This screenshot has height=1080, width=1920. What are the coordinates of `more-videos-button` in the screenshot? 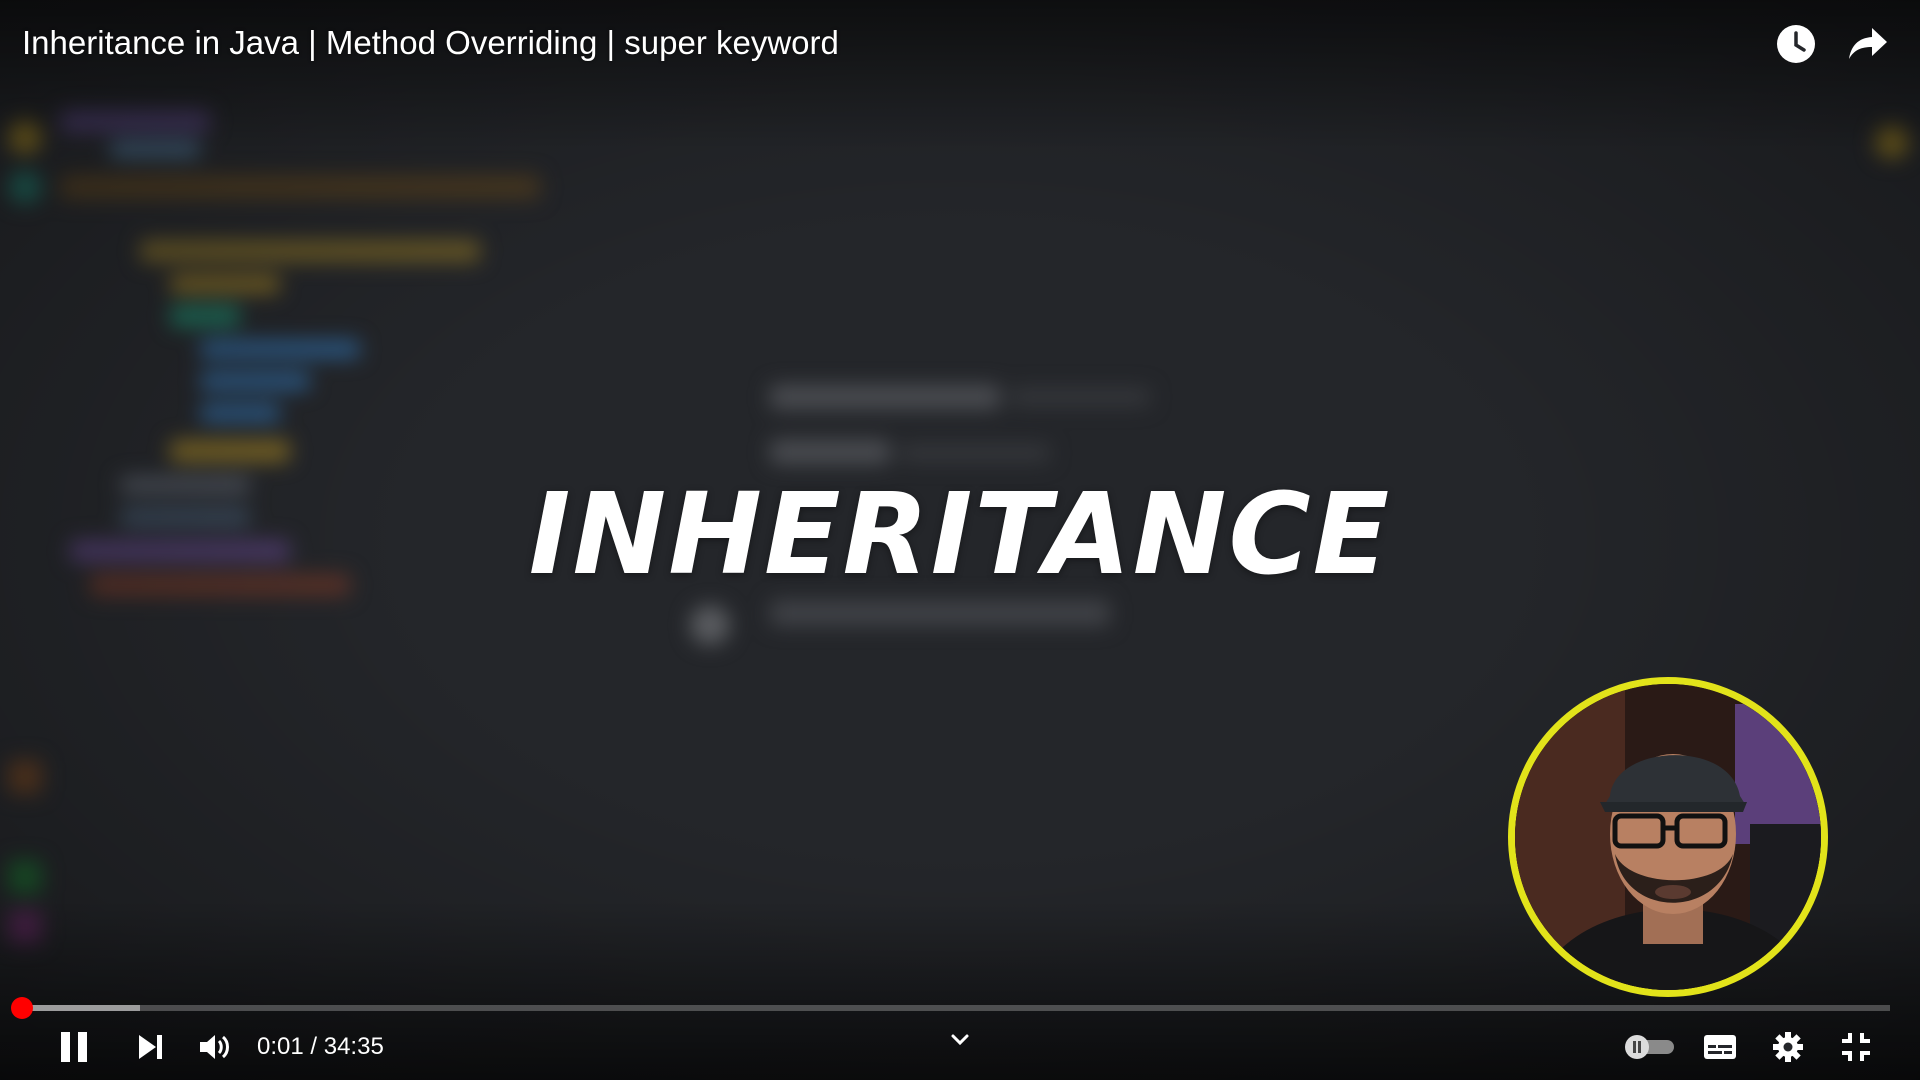 It's located at (960, 1040).